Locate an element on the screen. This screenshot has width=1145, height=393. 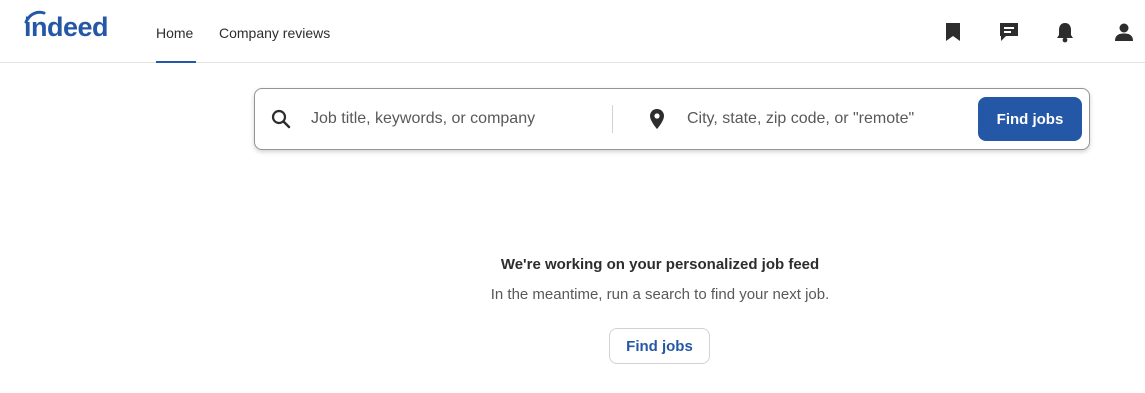
messages-icon is located at coordinates (1009, 32).